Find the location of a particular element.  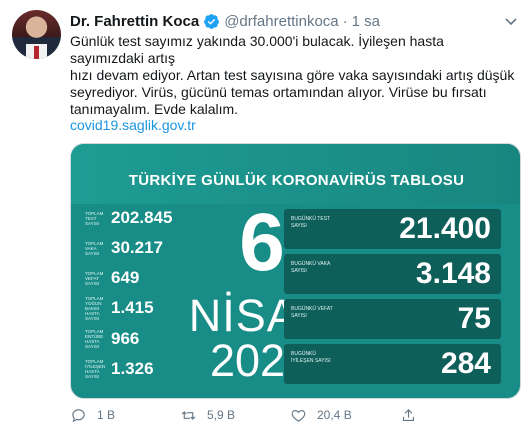

left-stat-label: TOPLAM YOĞUN BAKIM HASTA SAYISI is located at coordinates (94, 308).